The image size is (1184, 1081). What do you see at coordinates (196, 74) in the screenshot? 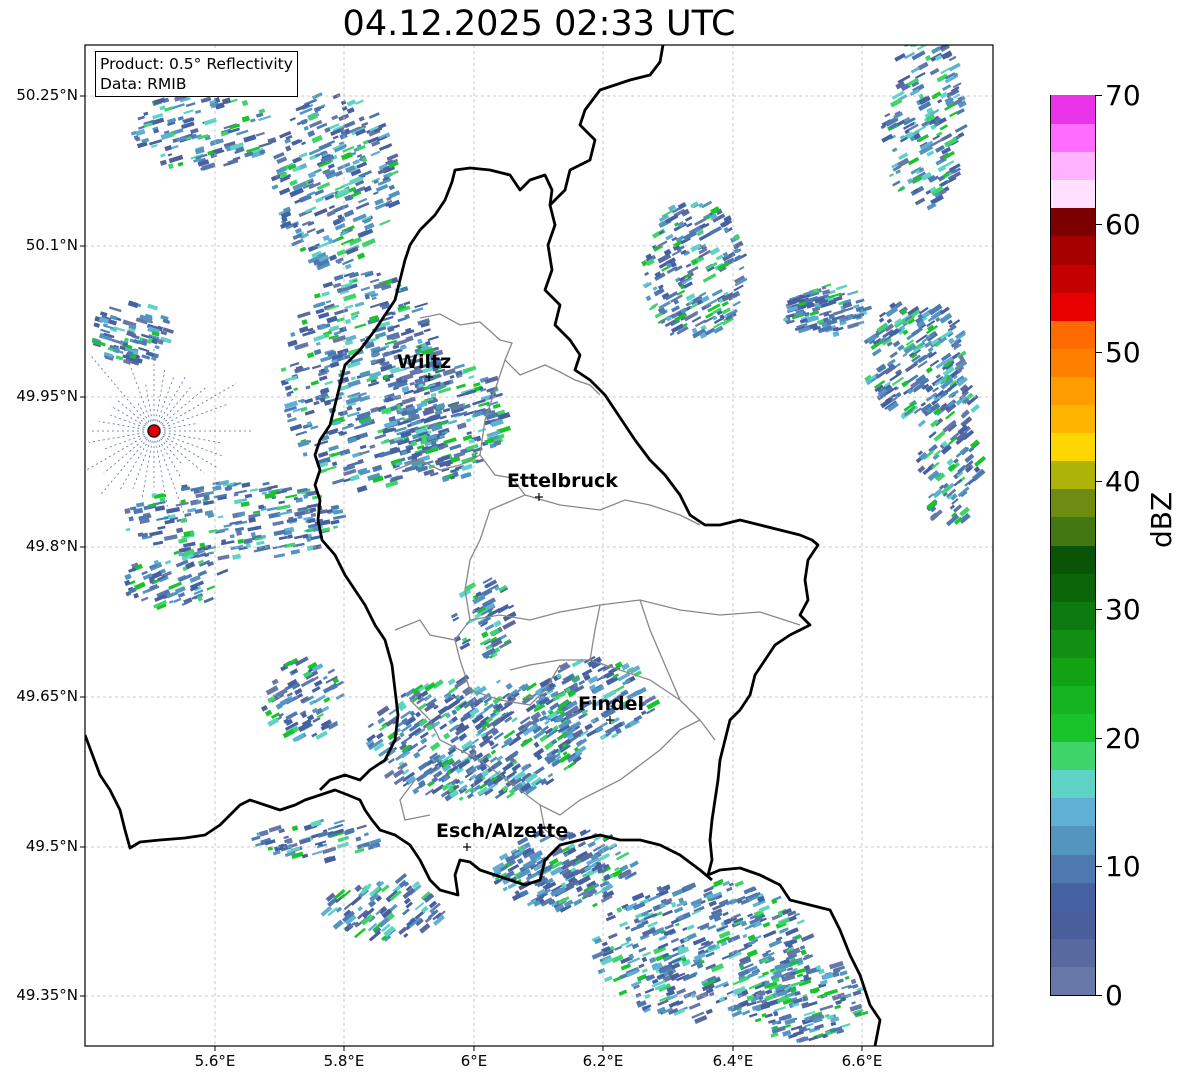
I see `product-info-box: Product: 0.5° Reflectivity Data: RMIB` at bounding box center [196, 74].